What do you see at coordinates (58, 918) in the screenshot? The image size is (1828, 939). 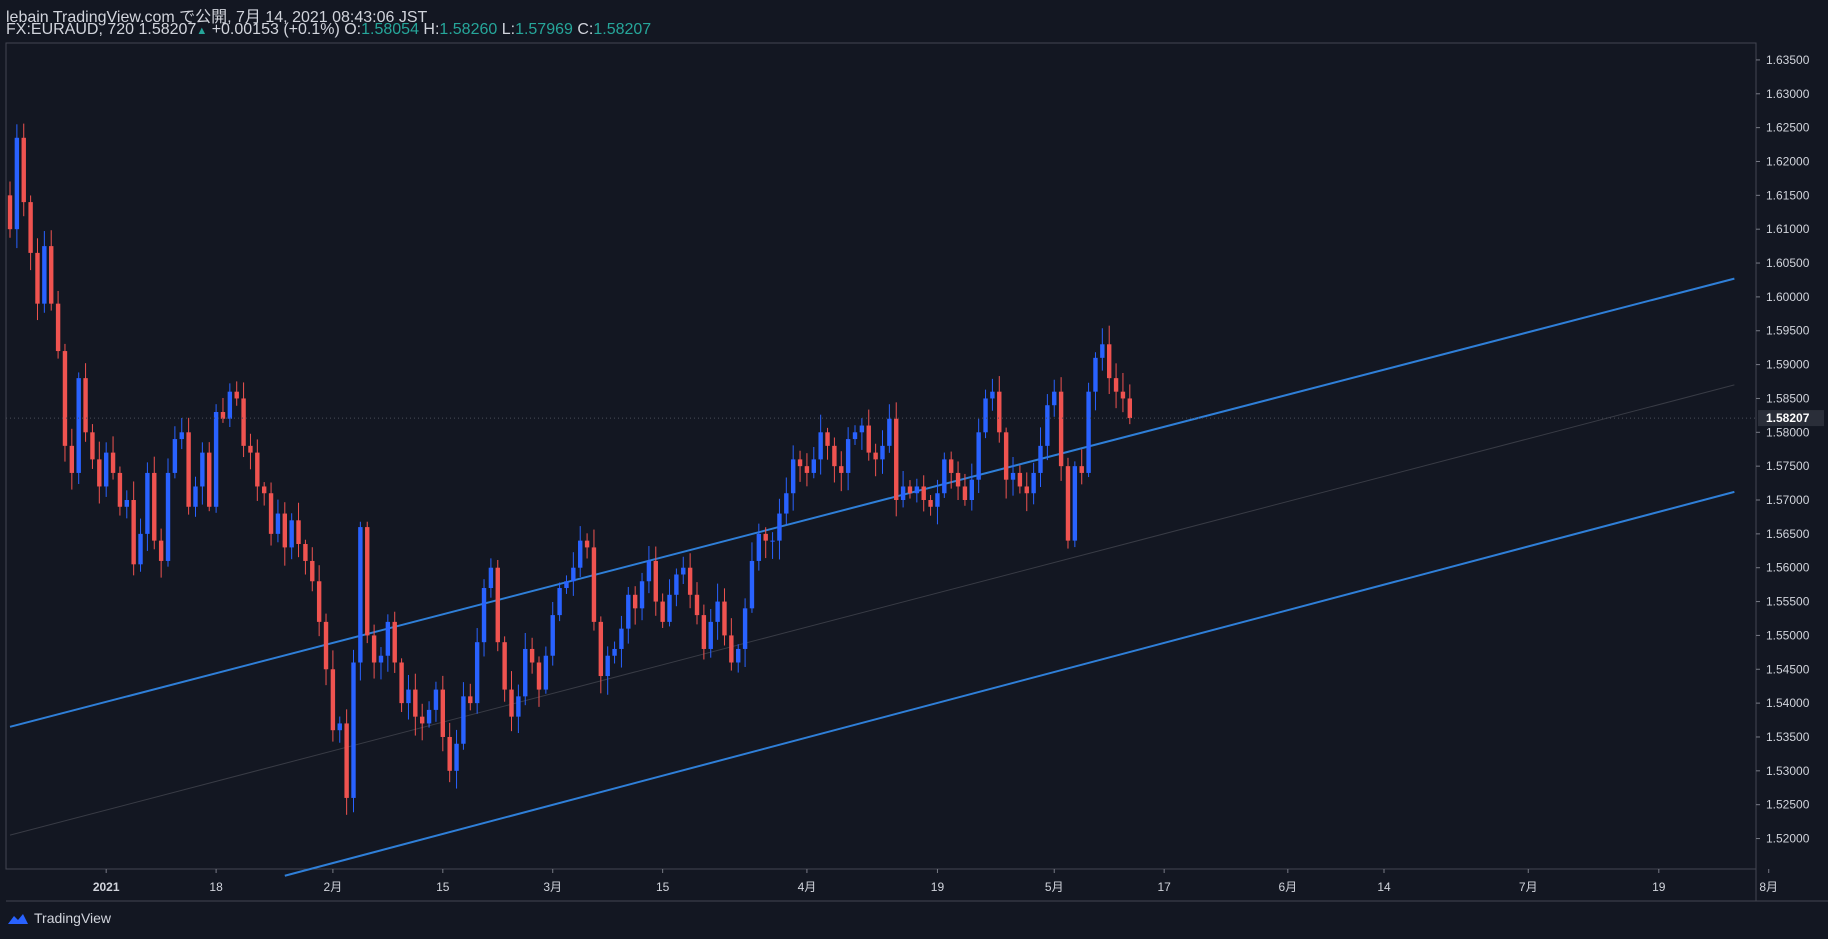 I see `tradingview-logo: TradingView` at bounding box center [58, 918].